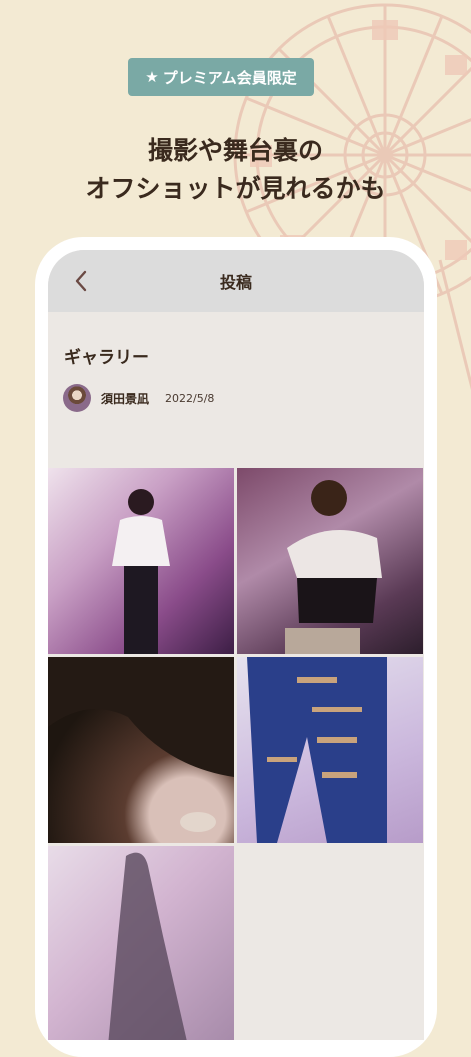 The height and width of the screenshot is (1057, 471). Describe the element at coordinates (106, 358) in the screenshot. I see `post-title: ギャラリー` at that location.